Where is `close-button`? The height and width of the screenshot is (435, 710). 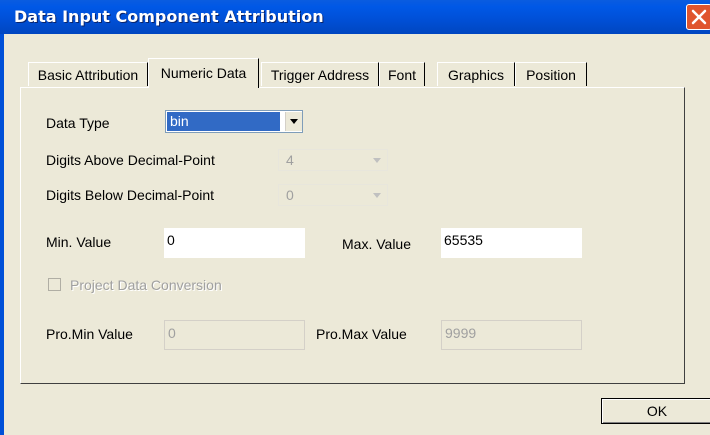 close-button is located at coordinates (698, 17).